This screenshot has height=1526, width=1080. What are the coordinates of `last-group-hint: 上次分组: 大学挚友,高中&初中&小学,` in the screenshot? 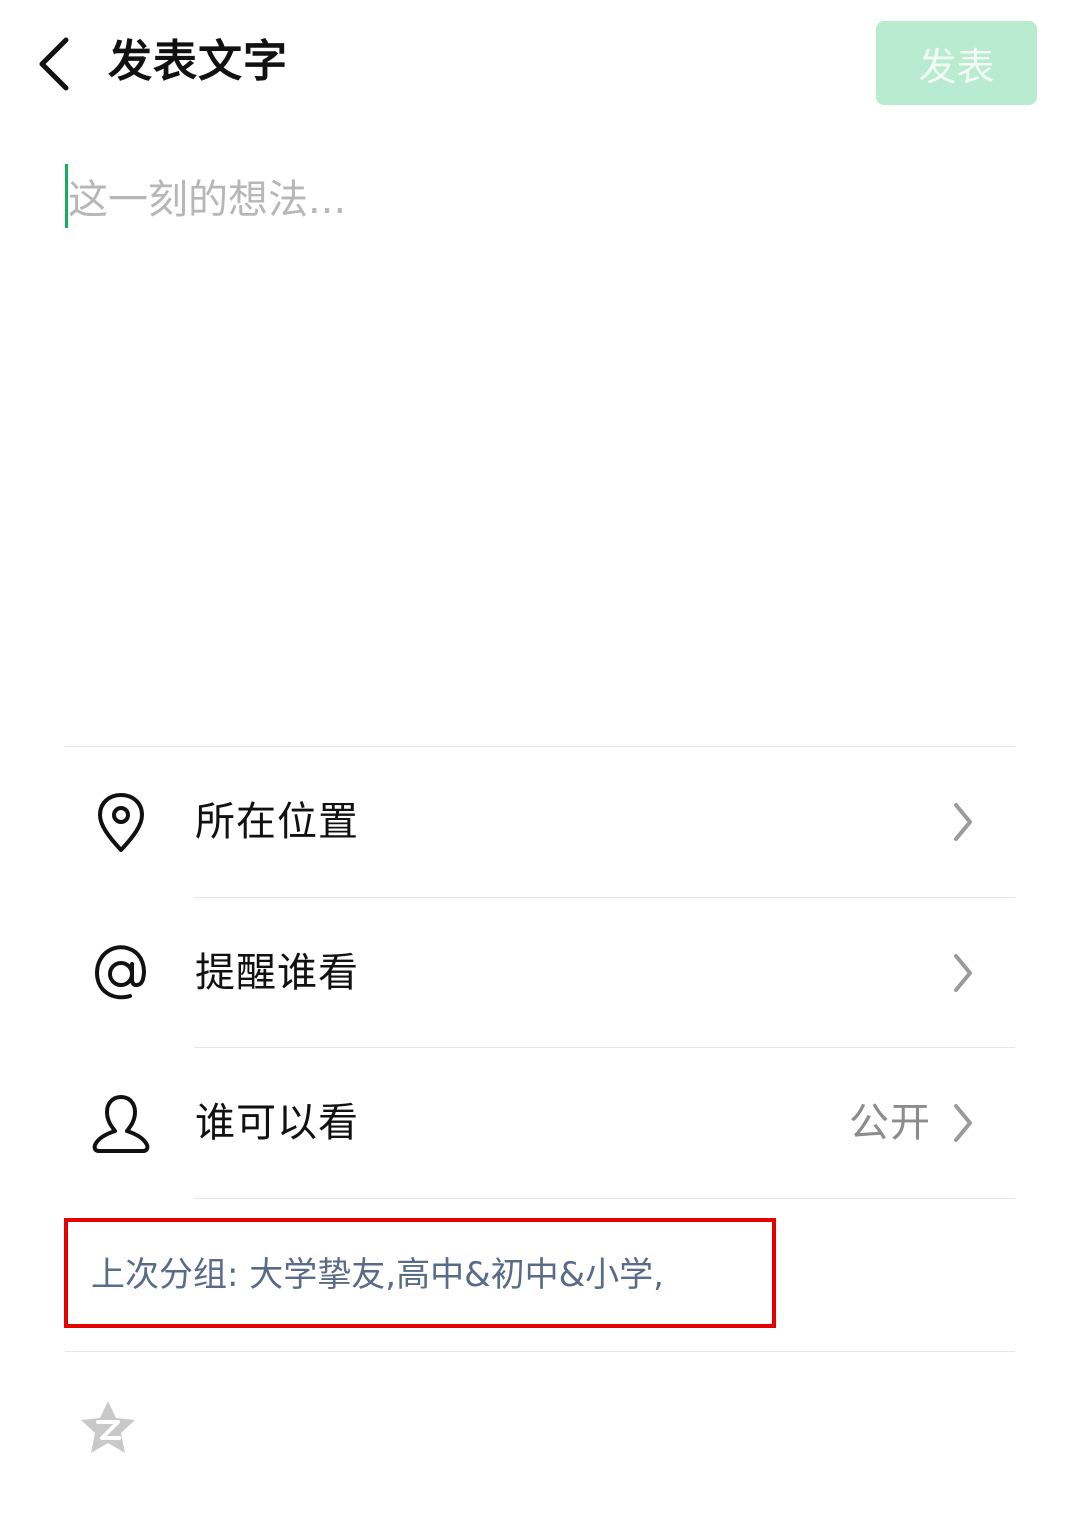 It's located at (420, 1273).